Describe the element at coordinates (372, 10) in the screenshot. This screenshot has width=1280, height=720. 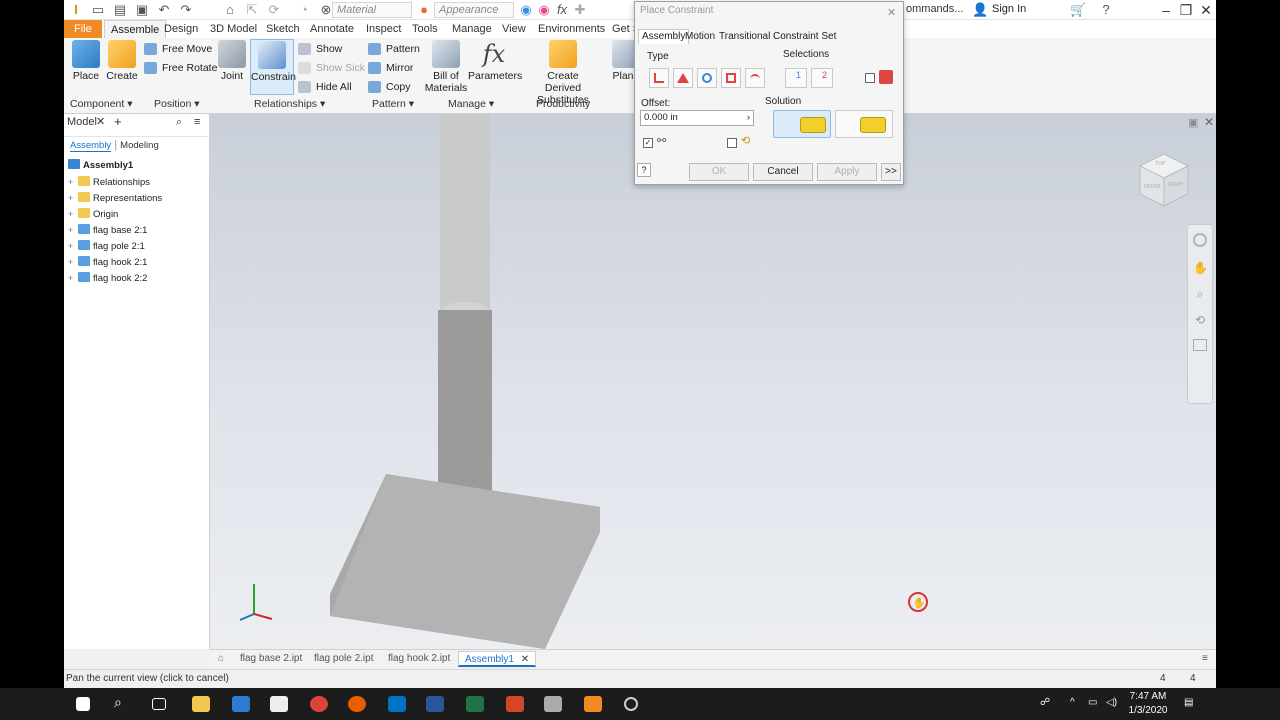
I see `material-dropdown: Material` at that location.